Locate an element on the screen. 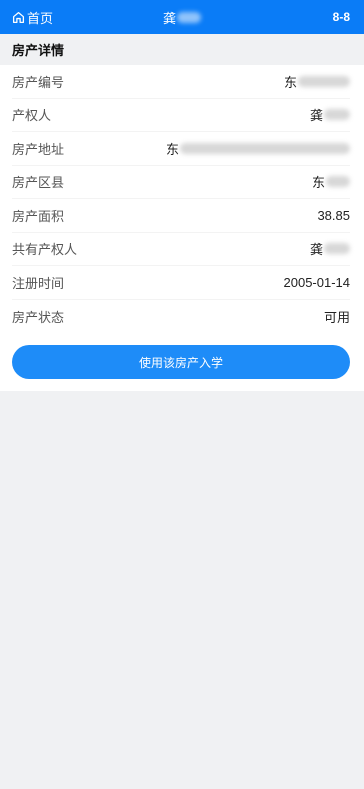  action-area: 使用该房产入学 is located at coordinates (182, 356).